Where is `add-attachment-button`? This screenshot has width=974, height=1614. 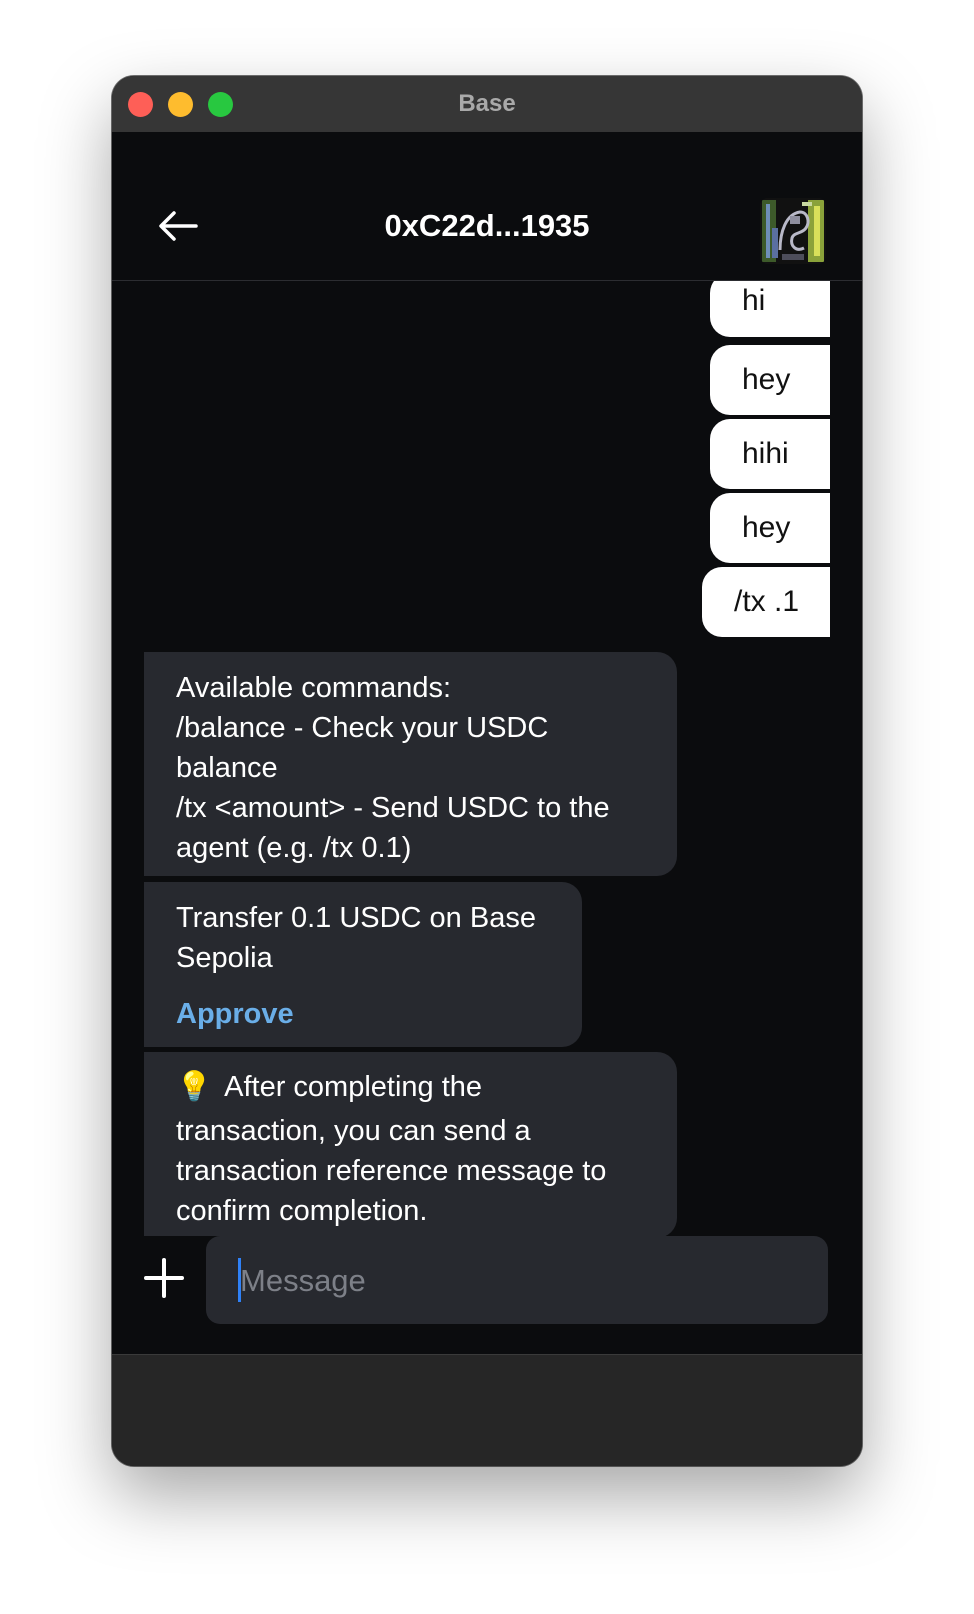
add-attachment-button is located at coordinates (164, 1278).